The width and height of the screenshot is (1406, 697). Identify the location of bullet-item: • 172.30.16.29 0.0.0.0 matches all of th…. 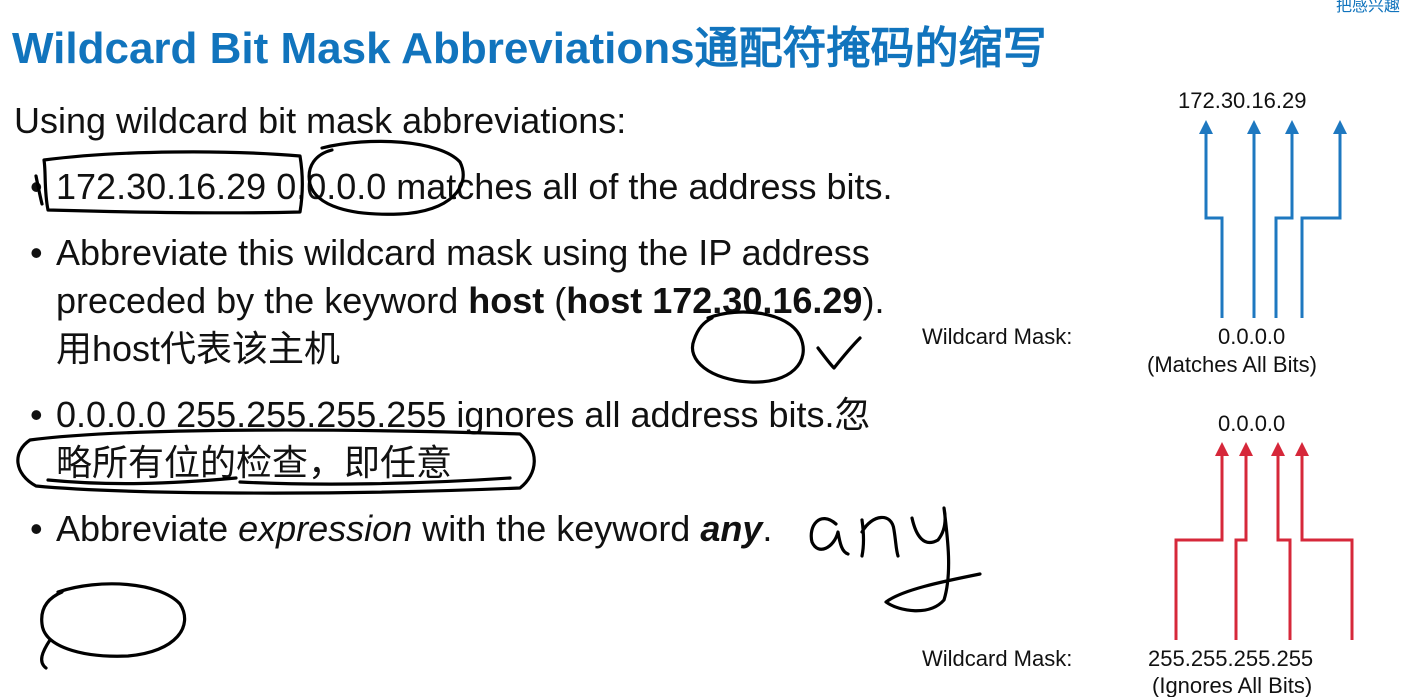
(462, 187).